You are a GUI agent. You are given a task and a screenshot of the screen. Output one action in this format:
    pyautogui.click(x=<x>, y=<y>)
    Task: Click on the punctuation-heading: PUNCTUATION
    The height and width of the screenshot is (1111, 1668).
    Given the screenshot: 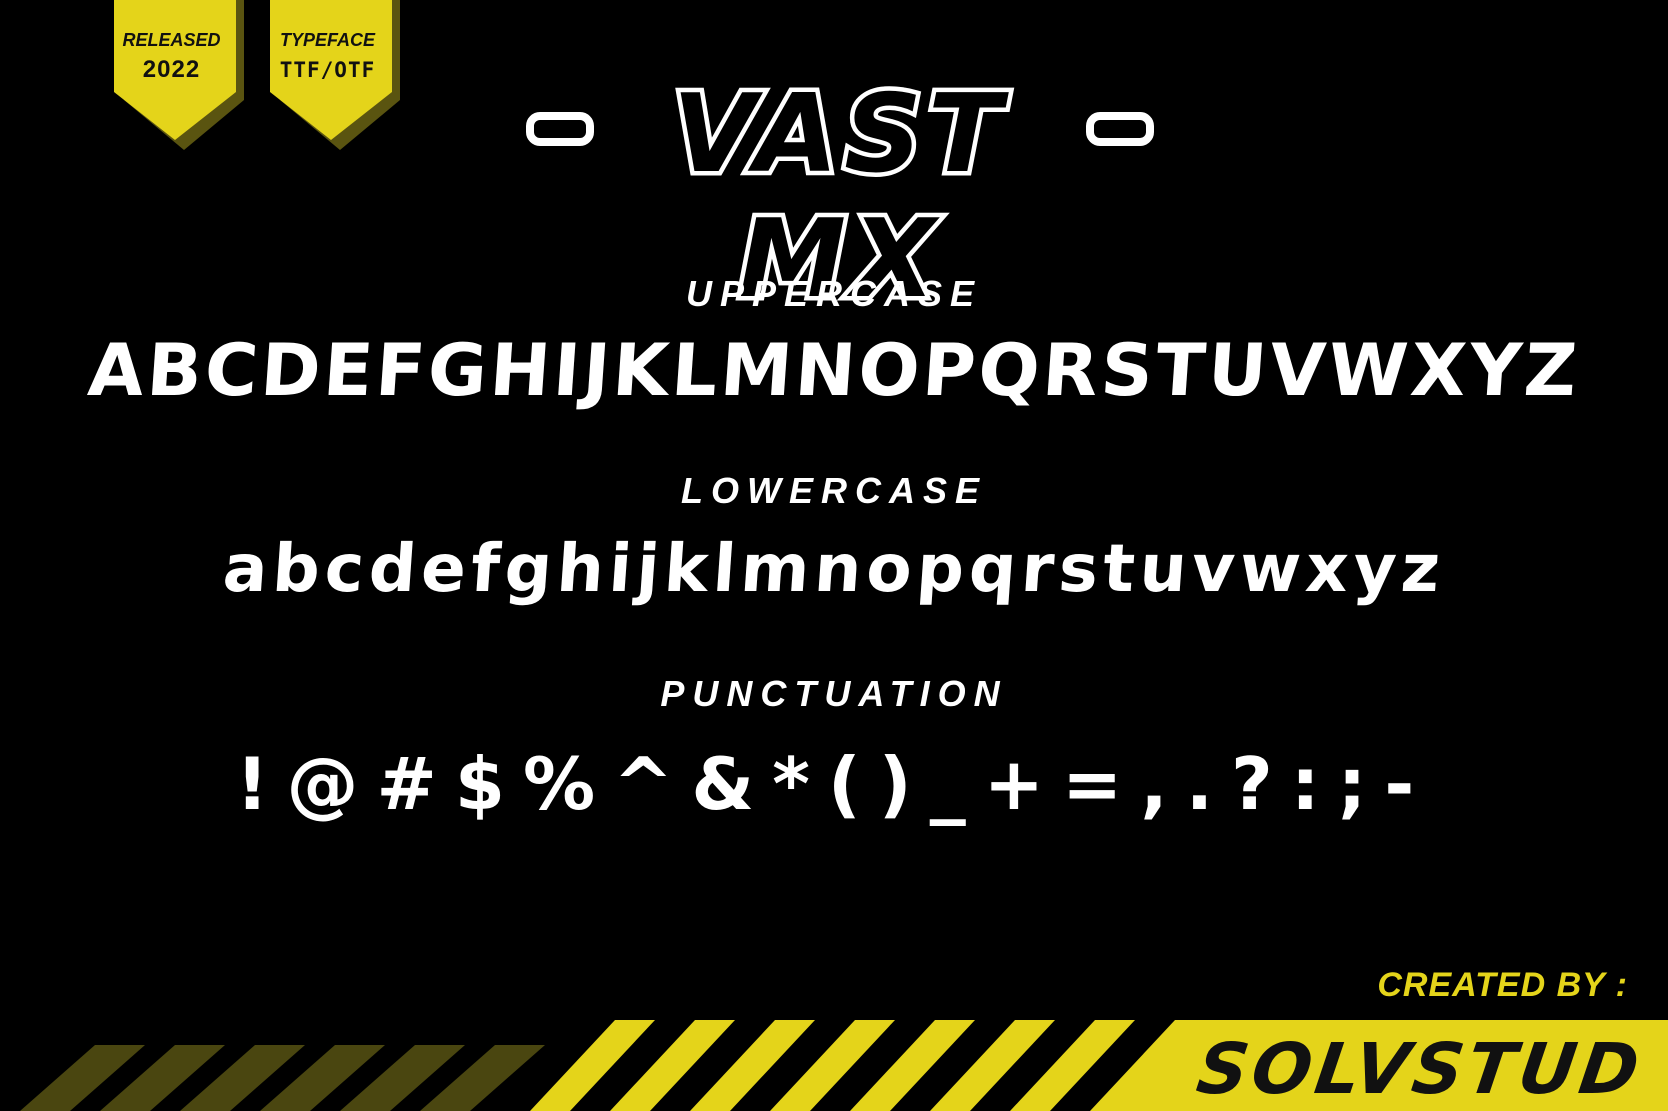 What is the action you would take?
    pyautogui.click(x=834, y=693)
    